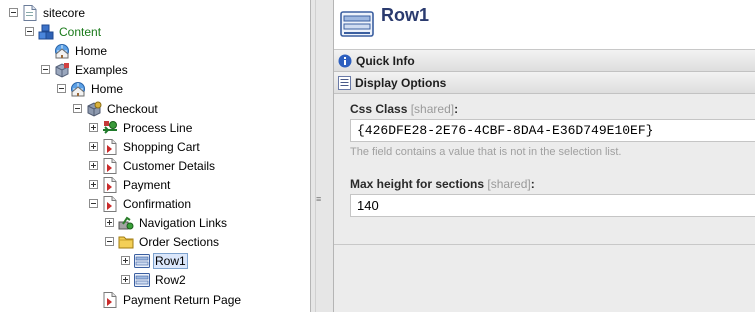  I want to click on tree-node-label: Examples, so click(101, 70).